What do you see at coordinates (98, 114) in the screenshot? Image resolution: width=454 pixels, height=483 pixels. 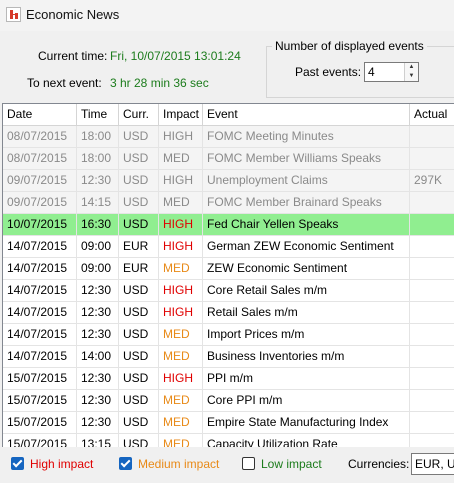 I see `header-time: Time` at bounding box center [98, 114].